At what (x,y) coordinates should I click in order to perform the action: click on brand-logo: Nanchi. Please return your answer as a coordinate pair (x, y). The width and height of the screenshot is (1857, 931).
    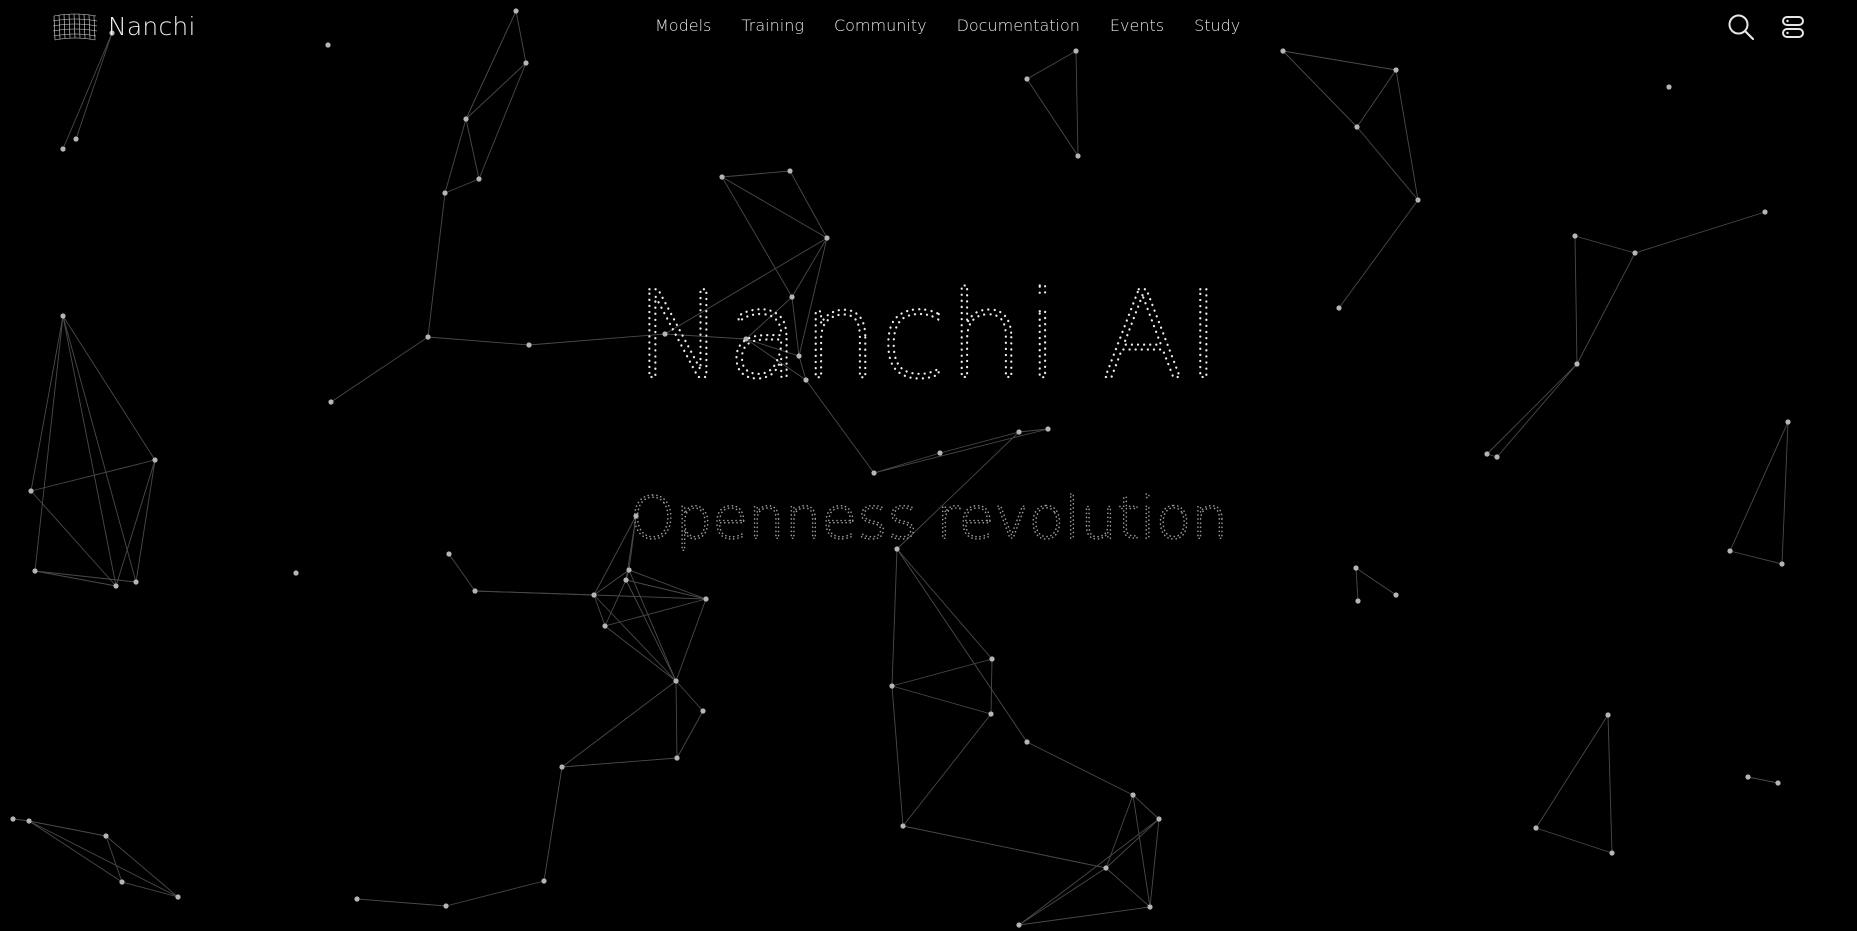
    Looking at the image, I should click on (123, 26).